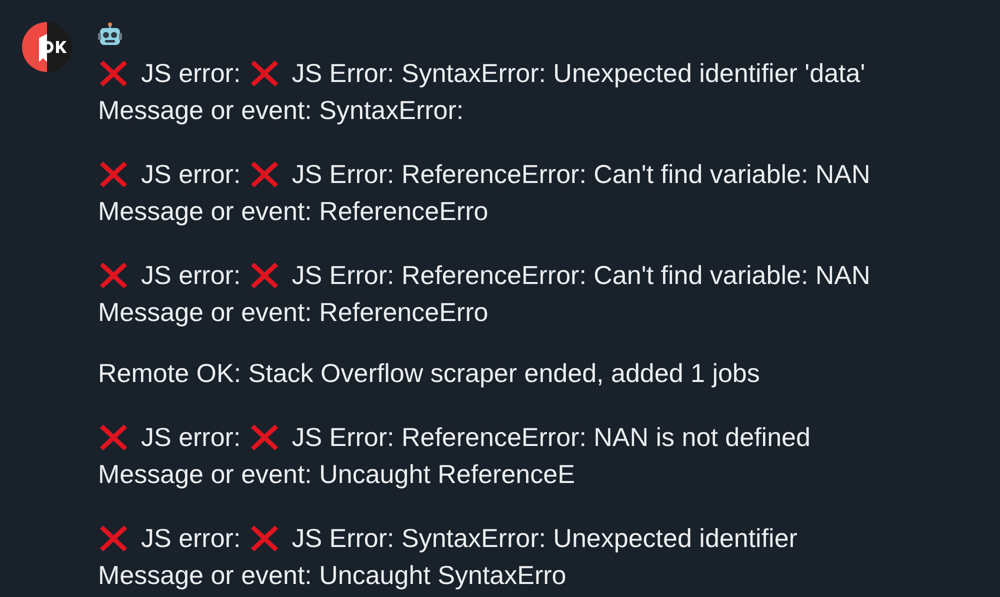 Image resolution: width=1000 pixels, height=597 pixels. What do you see at coordinates (336, 474) in the screenshot?
I see `event-line: Message or event: Uncaught ReferenceE` at bounding box center [336, 474].